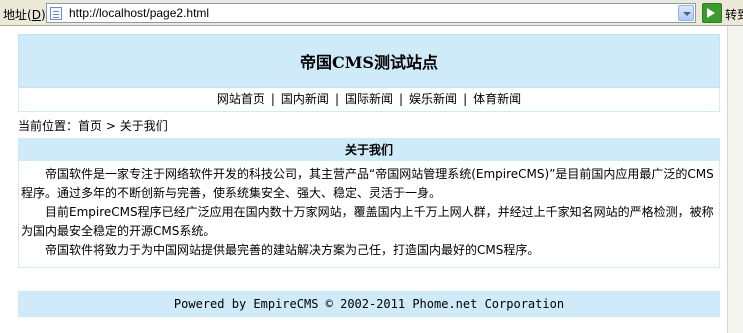 This screenshot has height=333, width=743. Describe the element at coordinates (305, 99) in the screenshot. I see `nav-item-domestic-news: 国内新闻` at that location.